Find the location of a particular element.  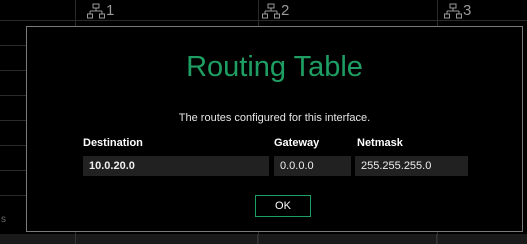

tab-interface-2: 2 is located at coordinates (275, 10).